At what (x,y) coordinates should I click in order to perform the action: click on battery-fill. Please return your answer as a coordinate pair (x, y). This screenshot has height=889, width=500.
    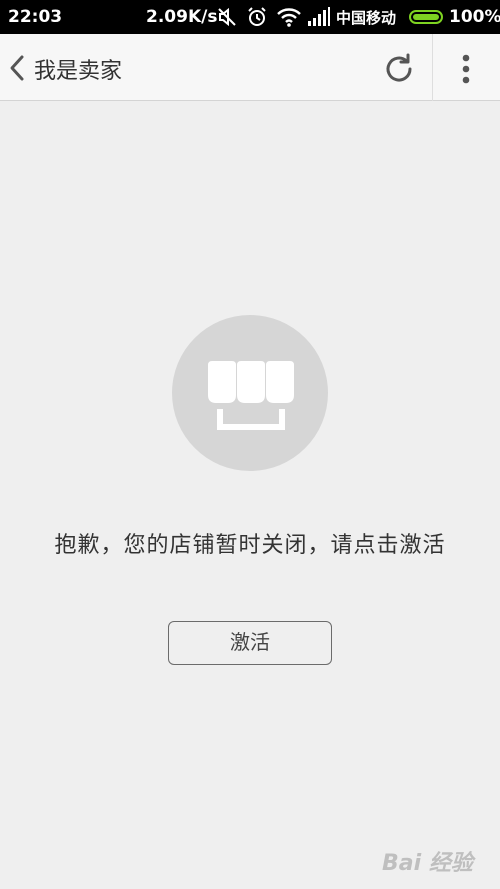
    Looking at the image, I should click on (426, 17).